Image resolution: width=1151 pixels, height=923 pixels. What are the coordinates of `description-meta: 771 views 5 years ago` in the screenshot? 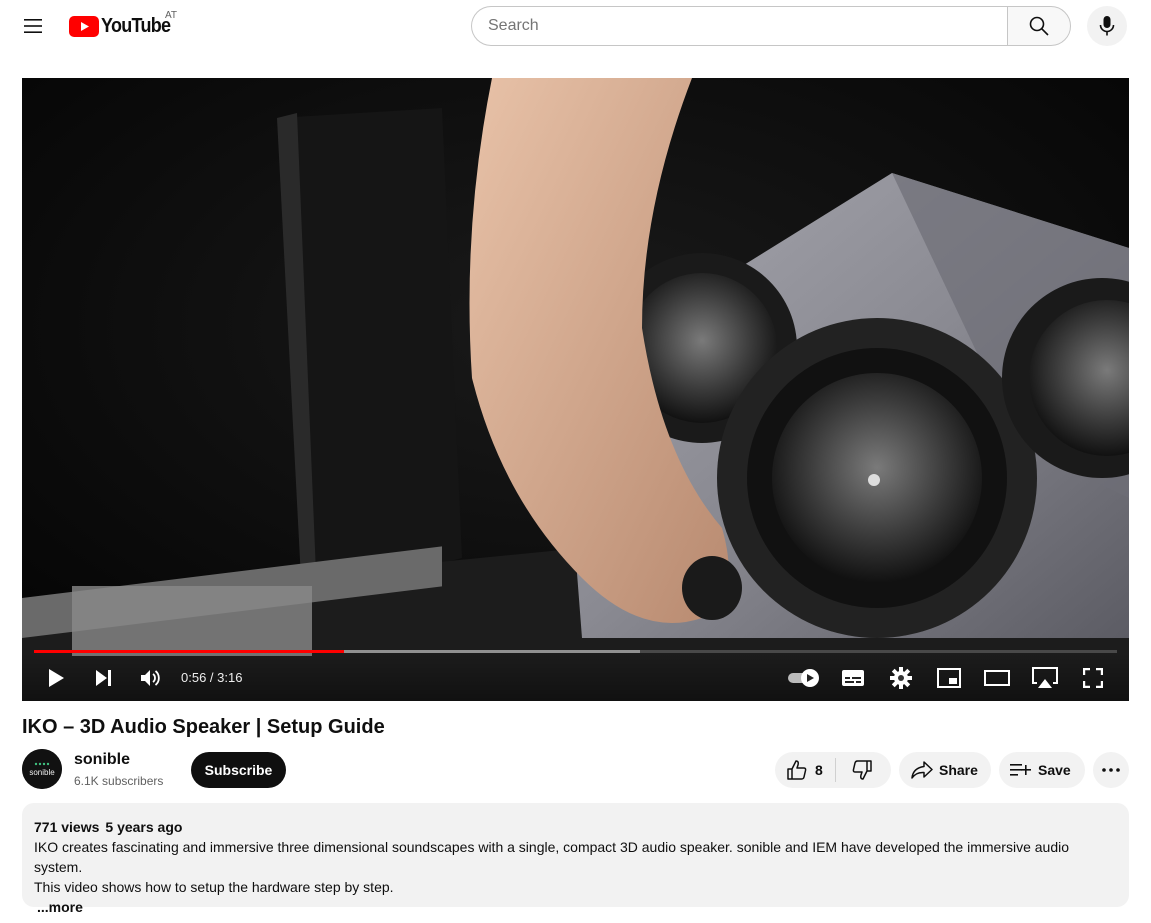 It's located at (575, 827).